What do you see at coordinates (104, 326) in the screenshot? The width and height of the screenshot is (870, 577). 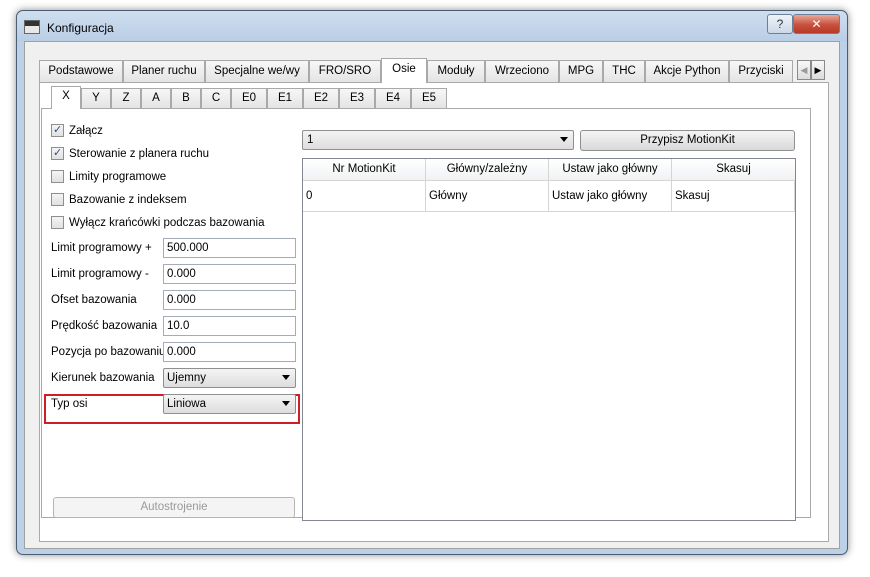 I see `homing-speed-label: Prędkość bazowania` at bounding box center [104, 326].